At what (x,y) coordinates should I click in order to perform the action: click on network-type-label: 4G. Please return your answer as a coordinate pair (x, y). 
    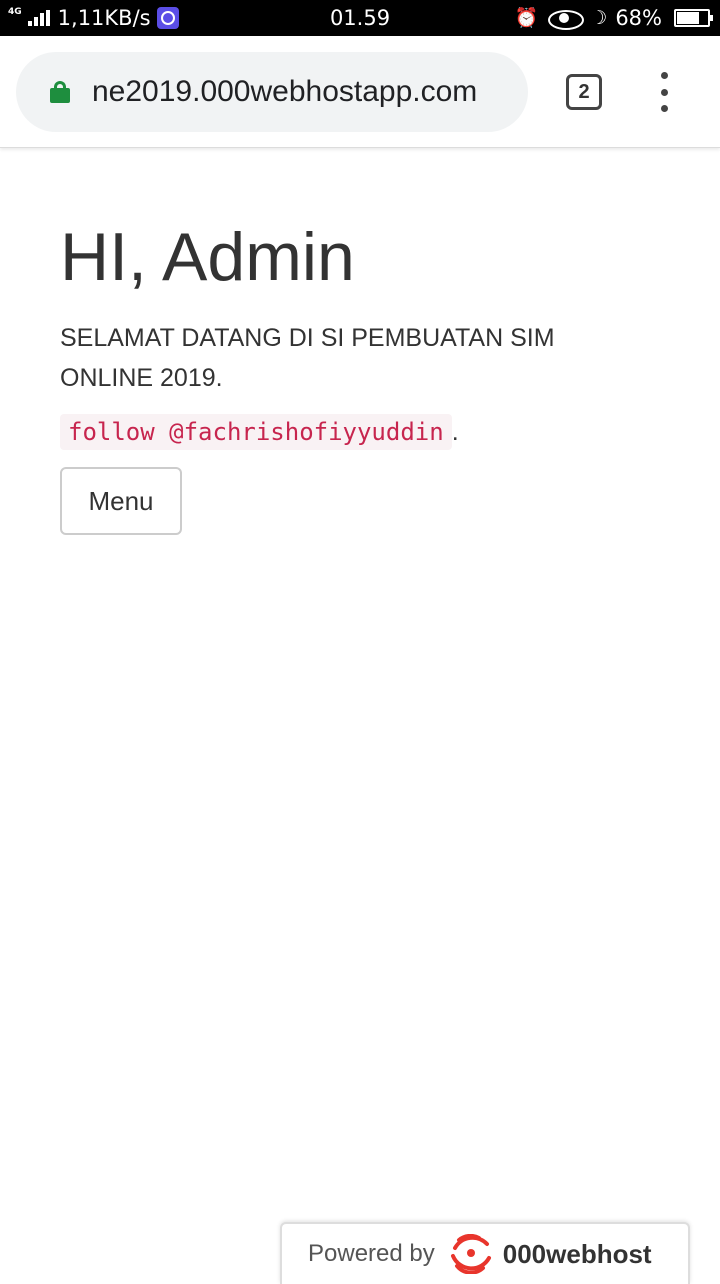
    Looking at the image, I should click on (15, 11).